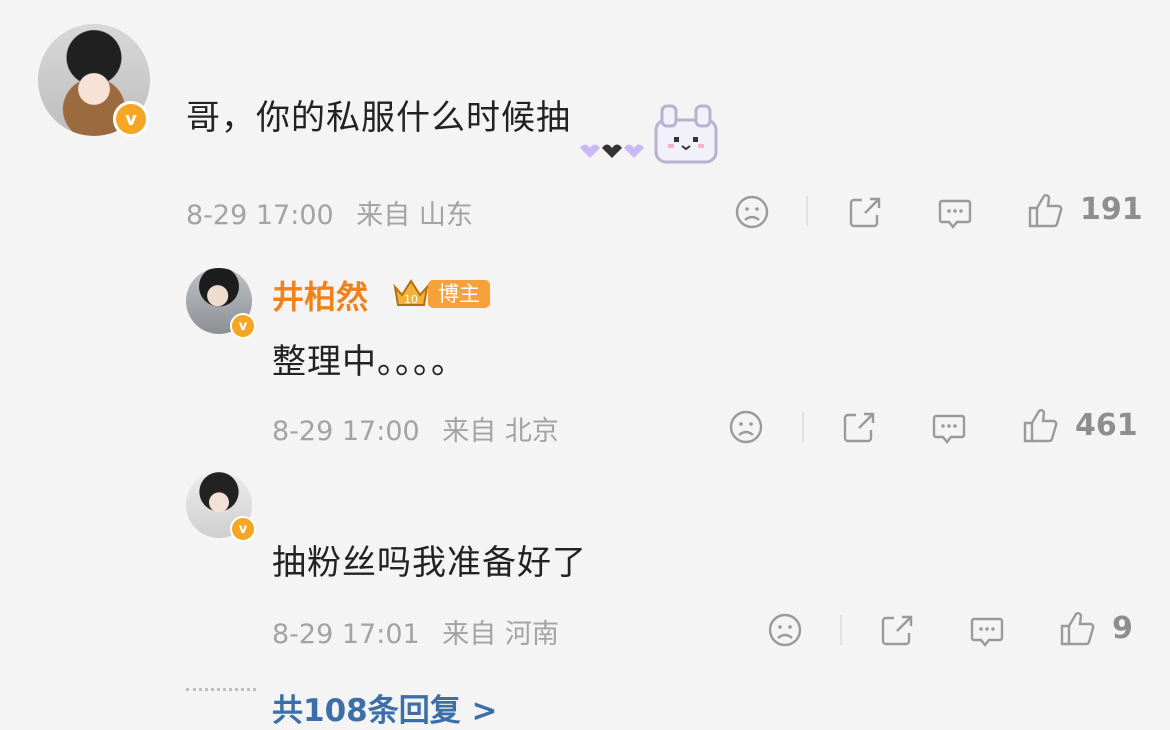 The image size is (1170, 730). What do you see at coordinates (320, 295) in the screenshot?
I see `author-name: 井柏然` at bounding box center [320, 295].